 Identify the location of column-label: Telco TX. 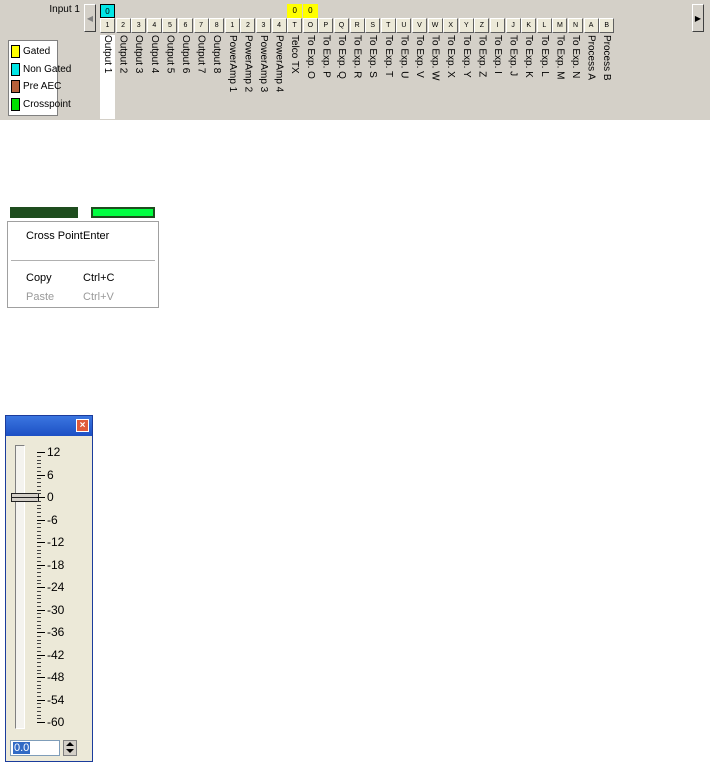
(295, 54).